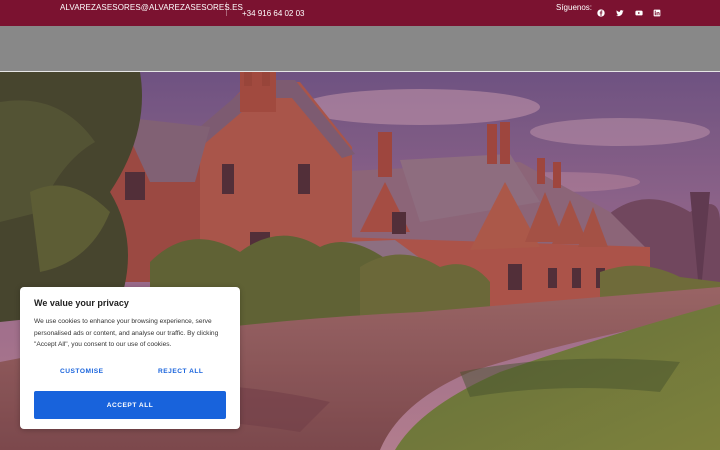 The height and width of the screenshot is (450, 720). What do you see at coordinates (620, 13) in the screenshot?
I see `twitter-icon` at bounding box center [620, 13].